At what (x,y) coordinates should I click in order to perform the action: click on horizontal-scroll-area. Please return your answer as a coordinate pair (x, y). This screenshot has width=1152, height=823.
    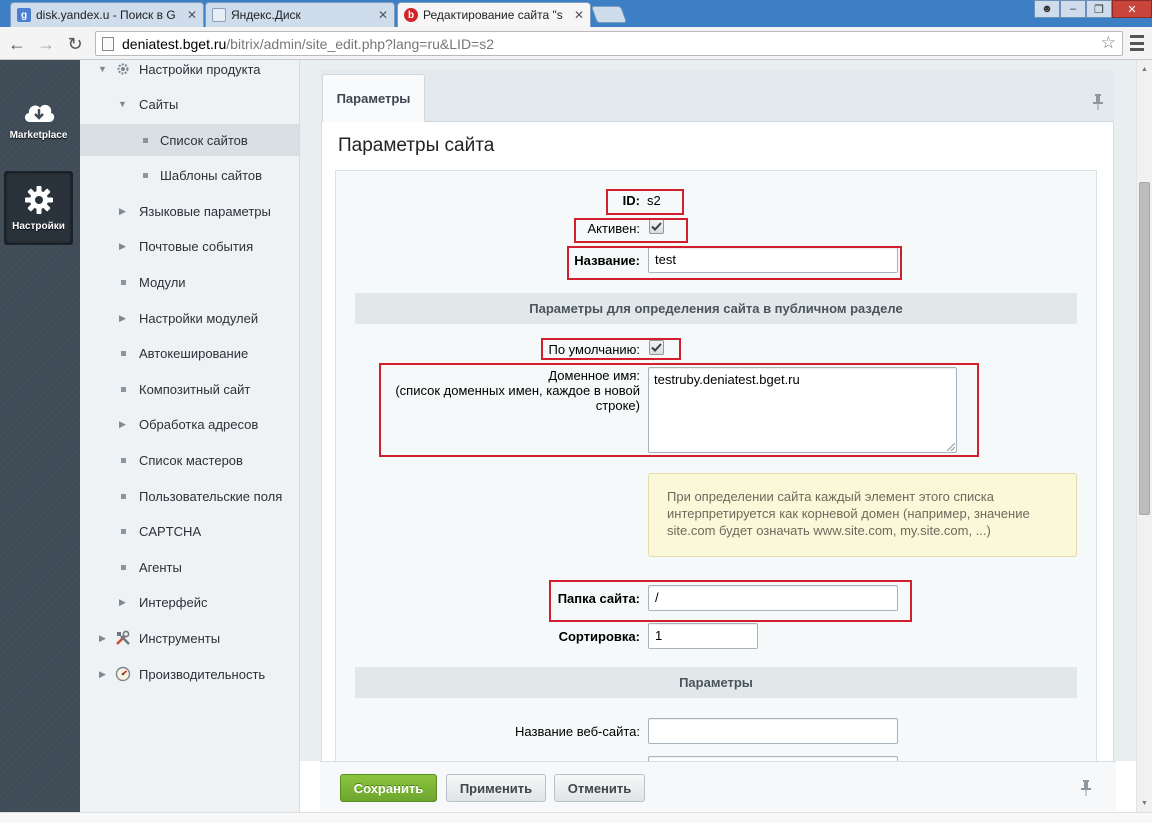
    Looking at the image, I should click on (576, 817).